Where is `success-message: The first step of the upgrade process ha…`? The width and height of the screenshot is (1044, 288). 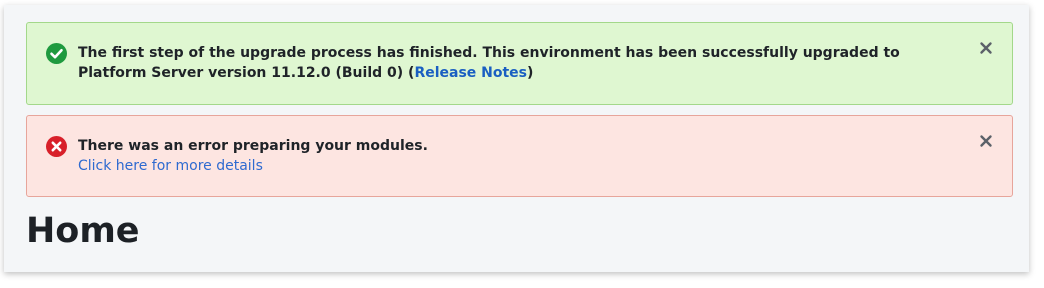
success-message: The first step of the upgrade process ha… is located at coordinates (518, 63).